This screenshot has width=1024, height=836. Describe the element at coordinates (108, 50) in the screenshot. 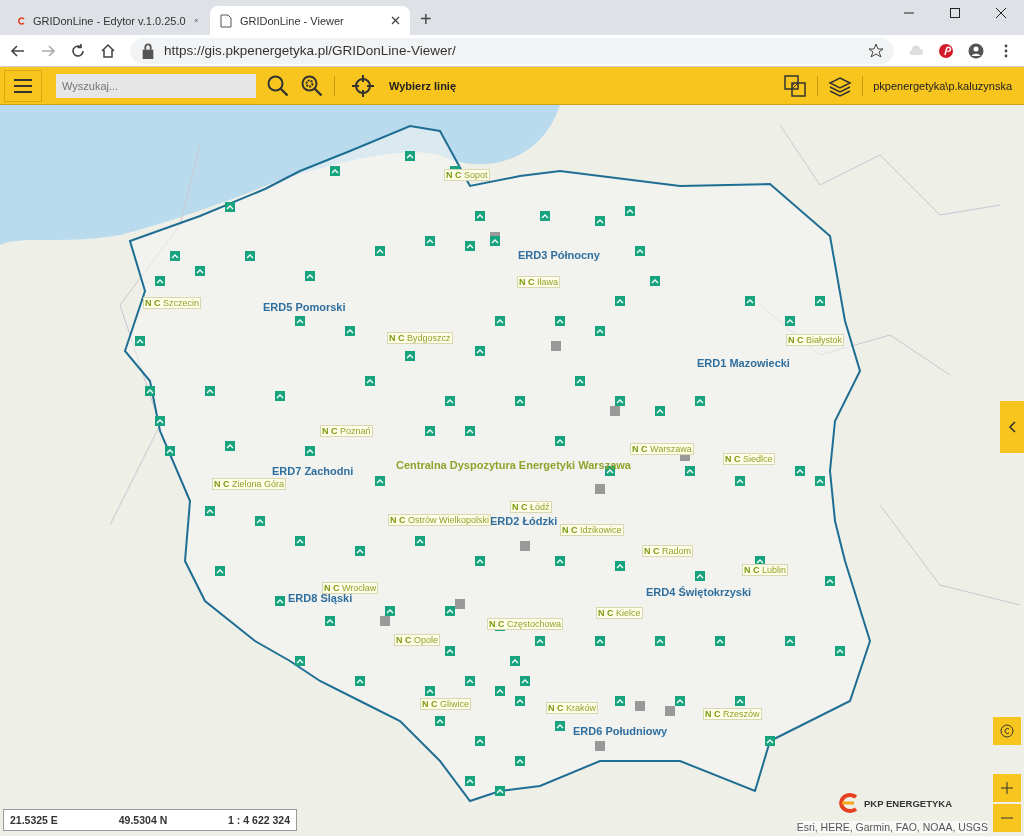

I see `home-icon` at that location.